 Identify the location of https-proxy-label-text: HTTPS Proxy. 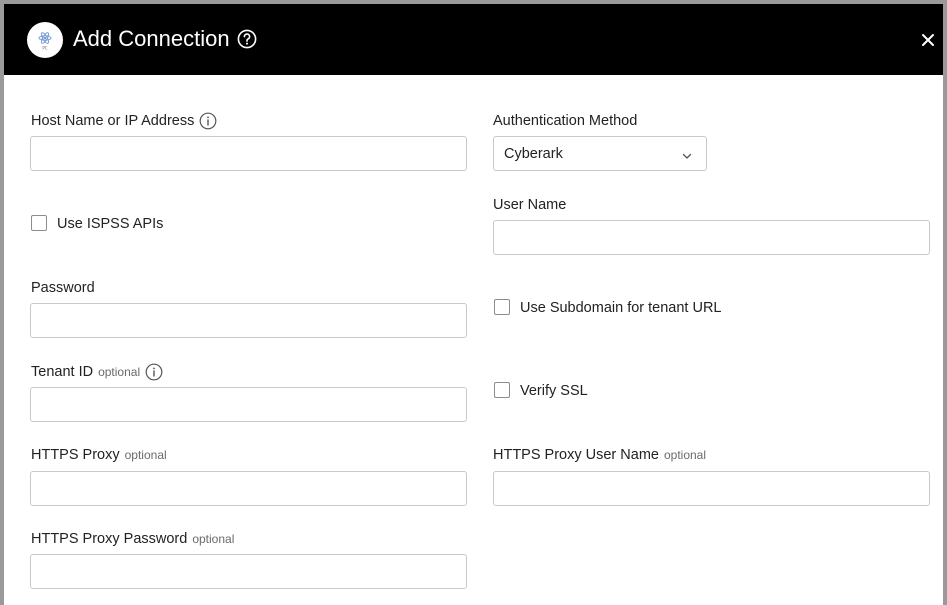
(75, 455).